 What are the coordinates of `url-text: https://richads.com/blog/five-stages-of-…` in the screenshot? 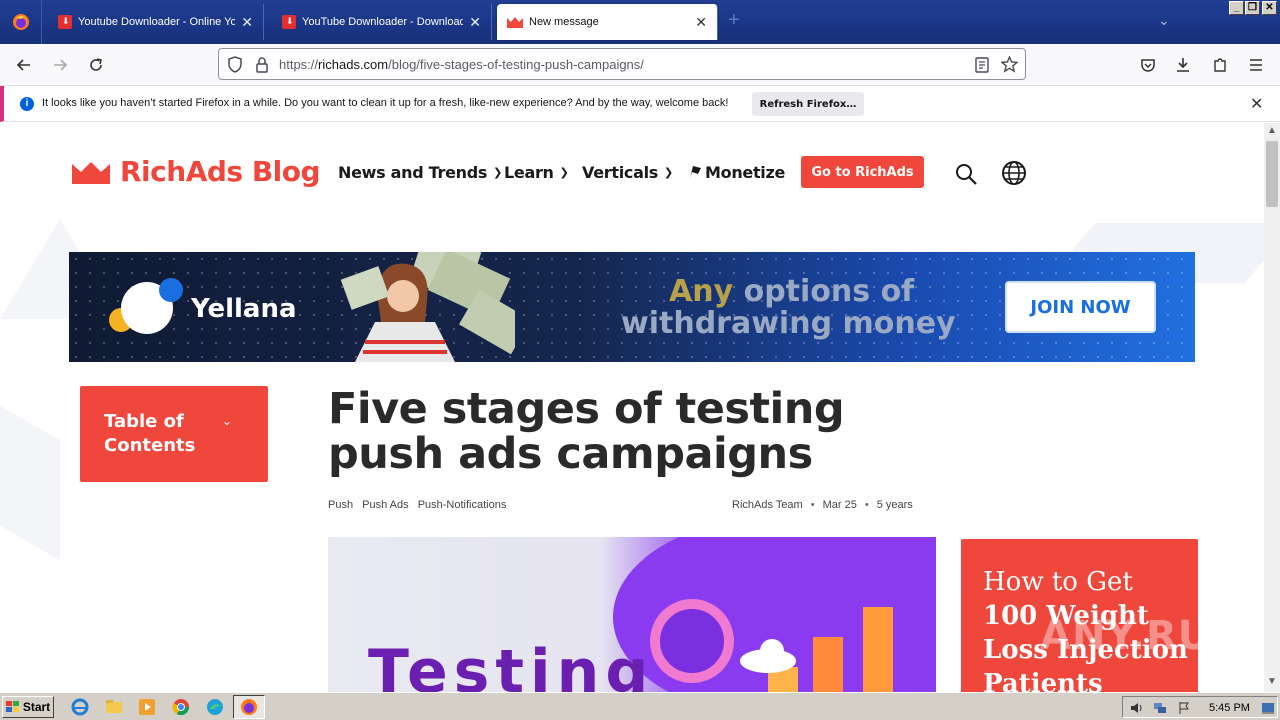 It's located at (461, 64).